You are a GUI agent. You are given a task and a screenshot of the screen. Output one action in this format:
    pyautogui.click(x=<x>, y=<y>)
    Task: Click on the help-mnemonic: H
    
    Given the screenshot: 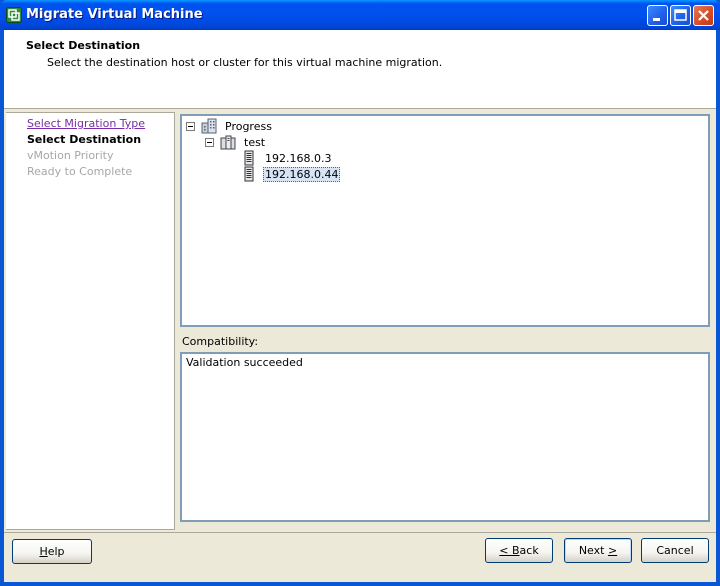 What is the action you would take?
    pyautogui.click(x=43, y=551)
    